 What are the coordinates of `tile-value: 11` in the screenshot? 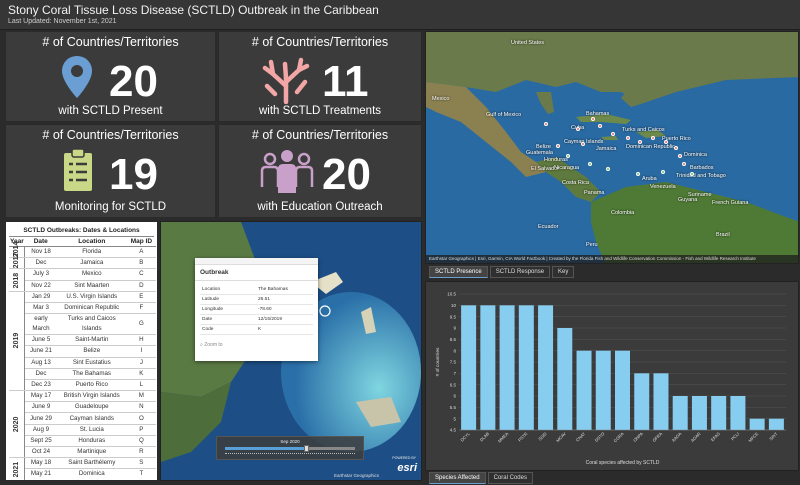 It's located at (345, 81).